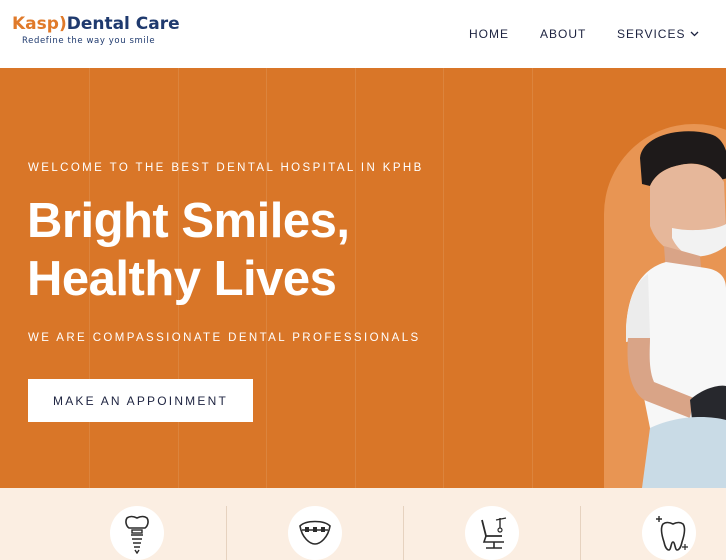 The height and width of the screenshot is (560, 726). Describe the element at coordinates (363, 524) in the screenshot. I see `services-strip` at that location.